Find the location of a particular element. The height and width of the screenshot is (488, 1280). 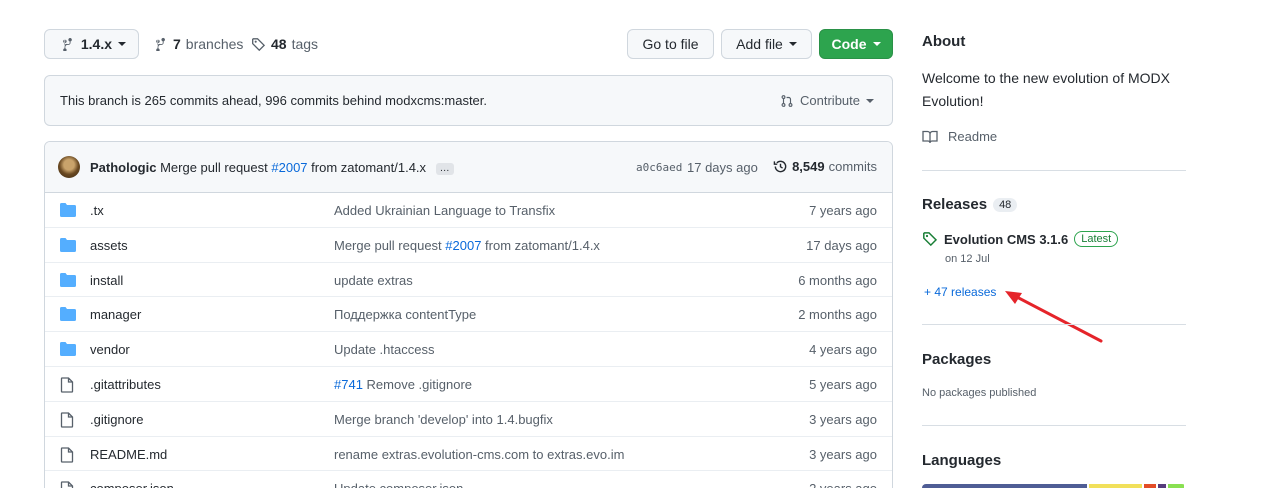

file-name: install is located at coordinates (106, 280).